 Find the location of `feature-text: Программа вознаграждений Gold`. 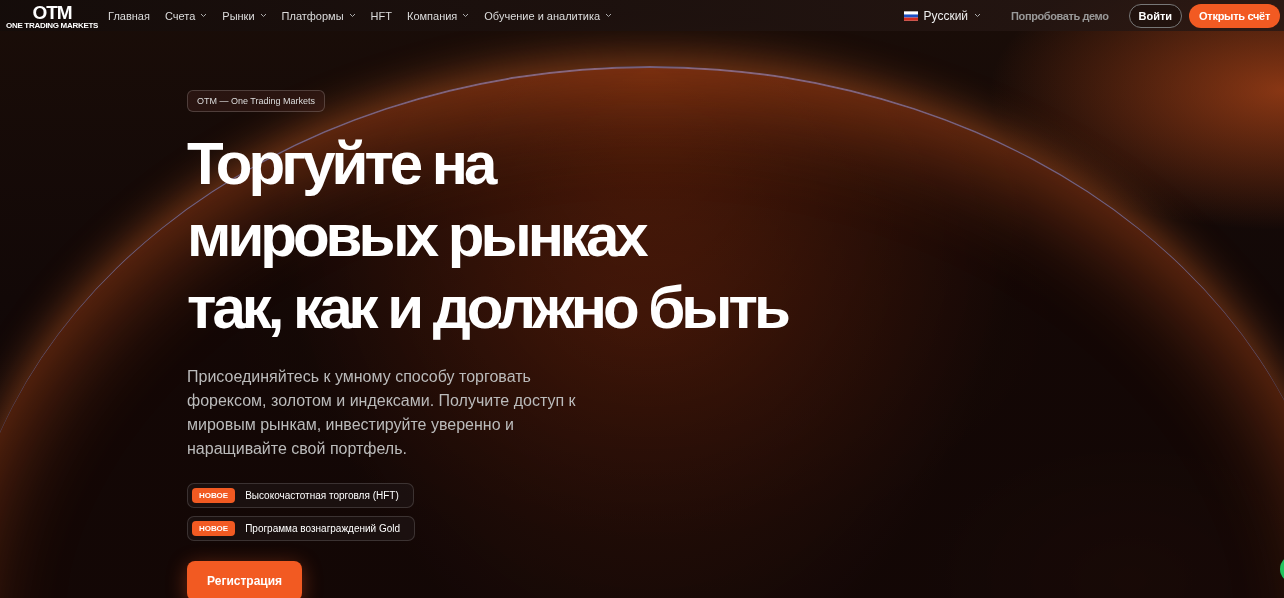

feature-text: Программа вознаграждений Gold is located at coordinates (323, 528).